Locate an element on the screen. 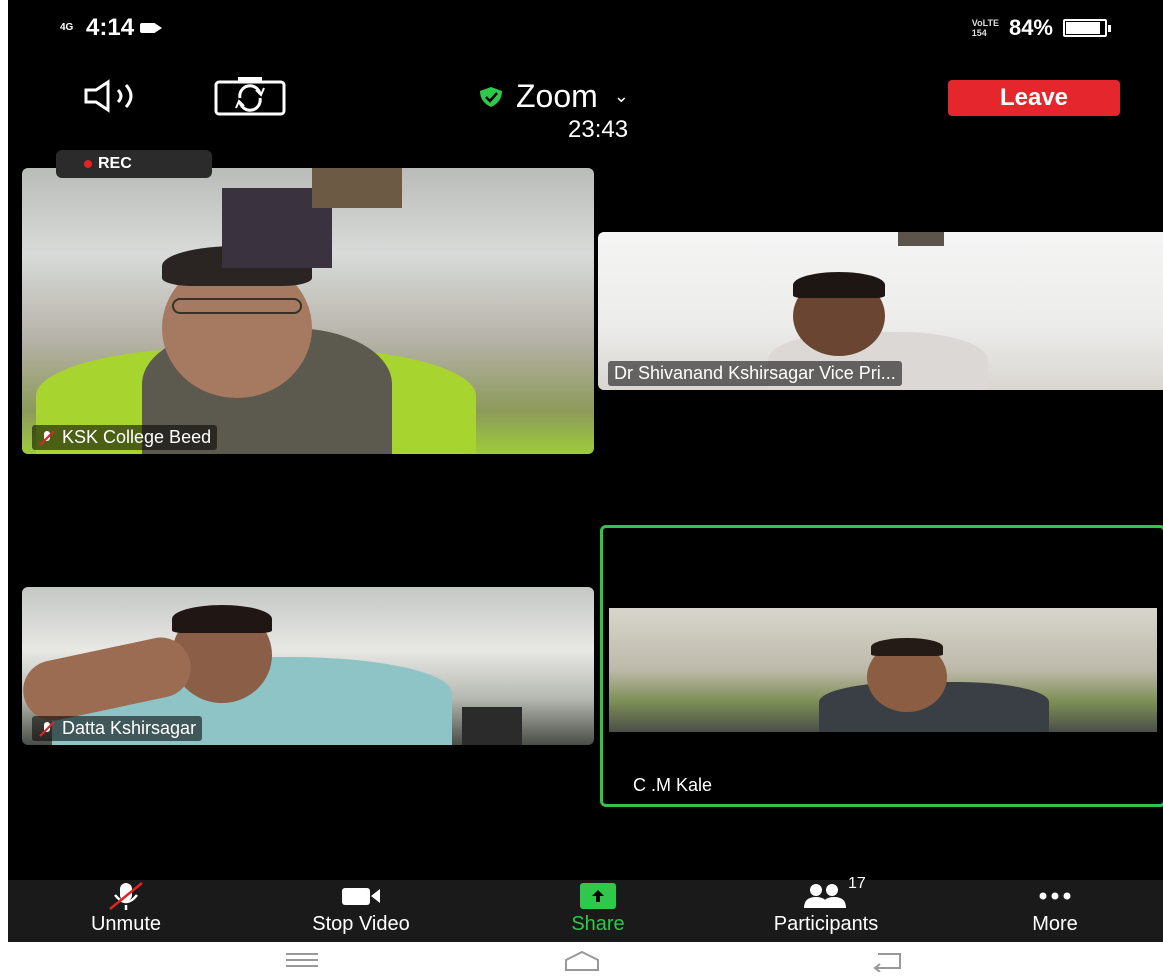 This screenshot has height=978, width=1163. share-arrow-icon is located at coordinates (598, 896).